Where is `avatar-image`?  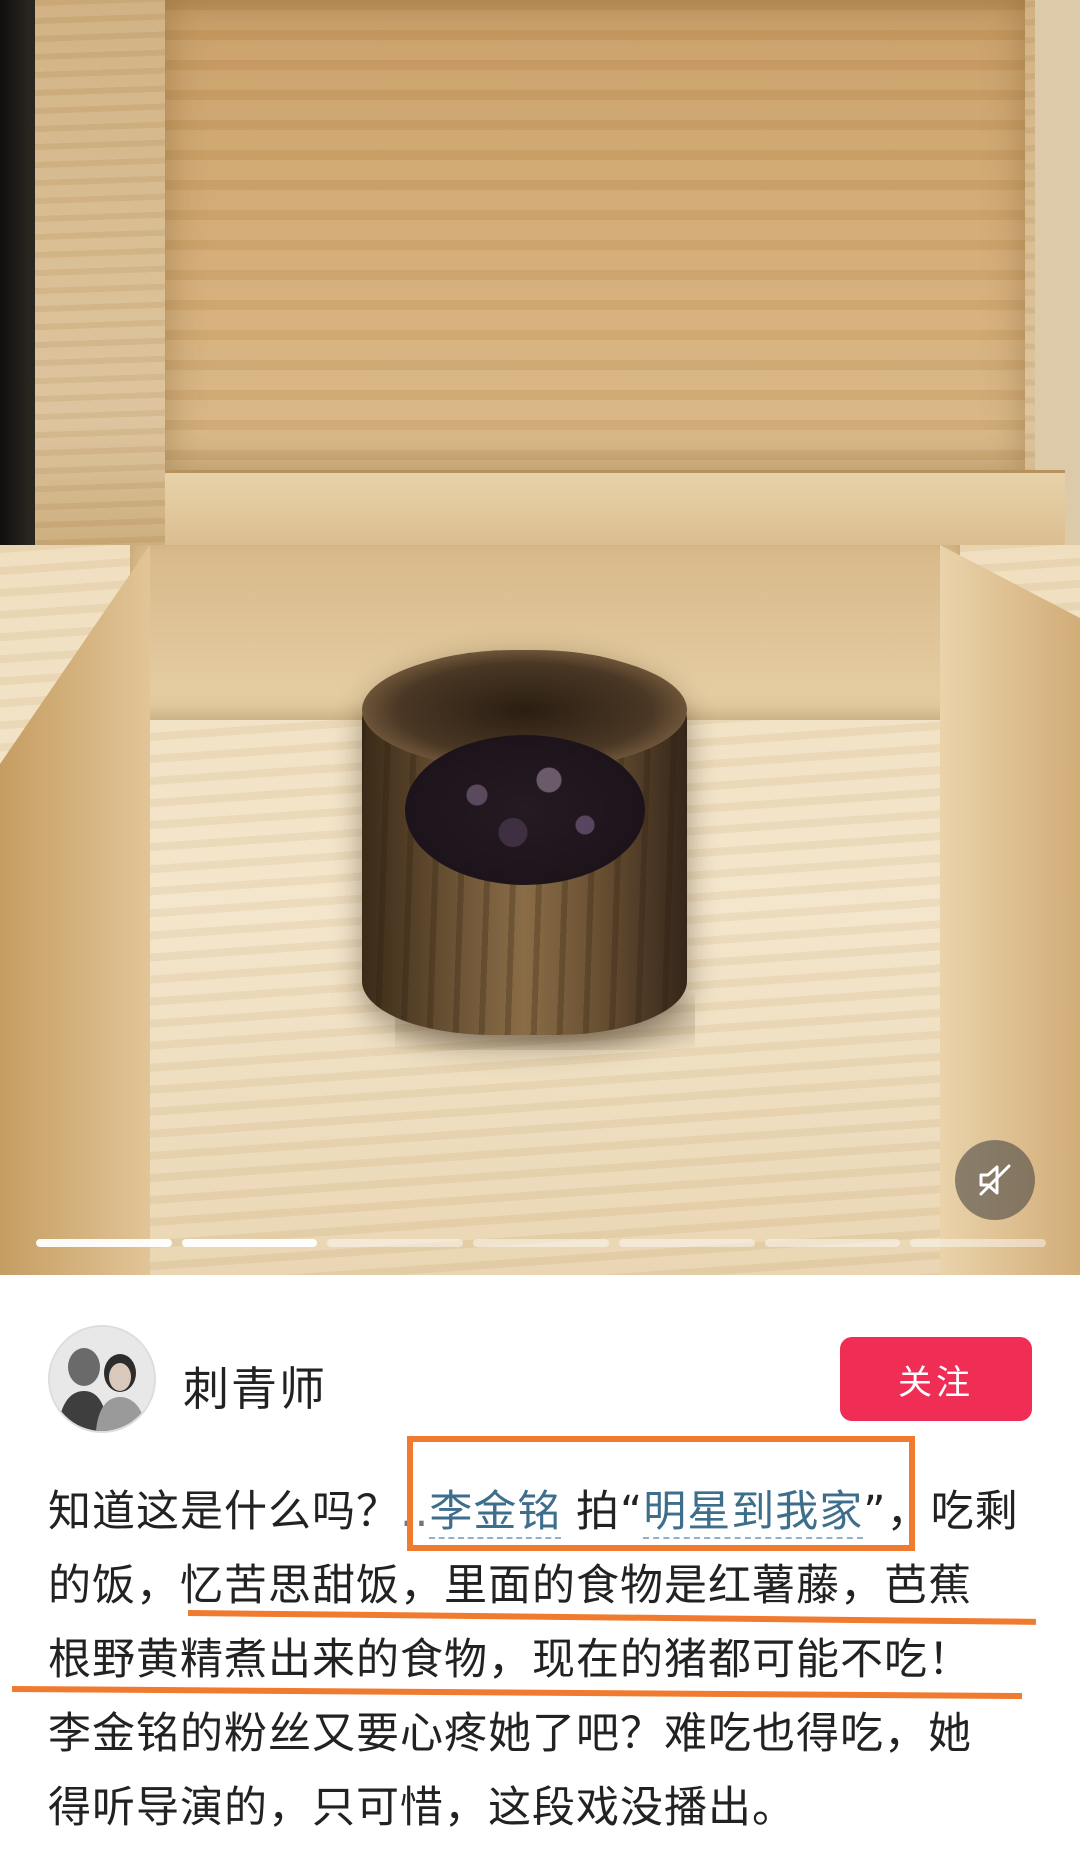 avatar-image is located at coordinates (102, 1379).